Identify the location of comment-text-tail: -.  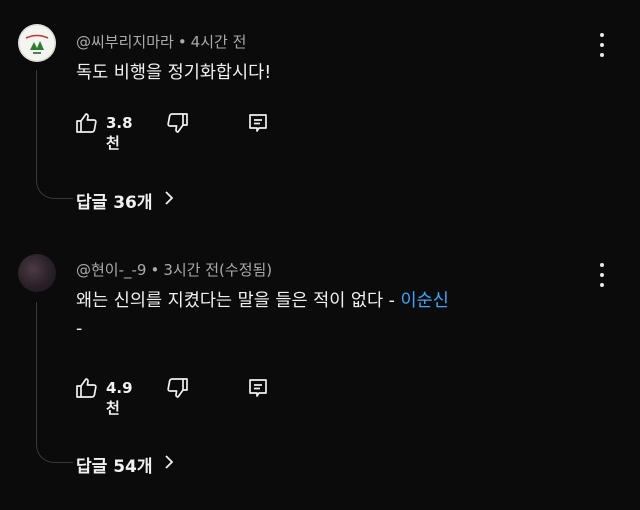
(79, 329).